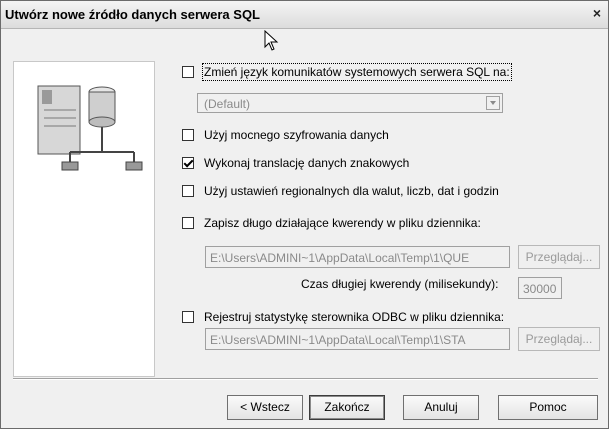 The height and width of the screenshot is (429, 609). I want to click on long-query-time-label: Czas długiej kwerendy (milisekundy):, so click(400, 284).